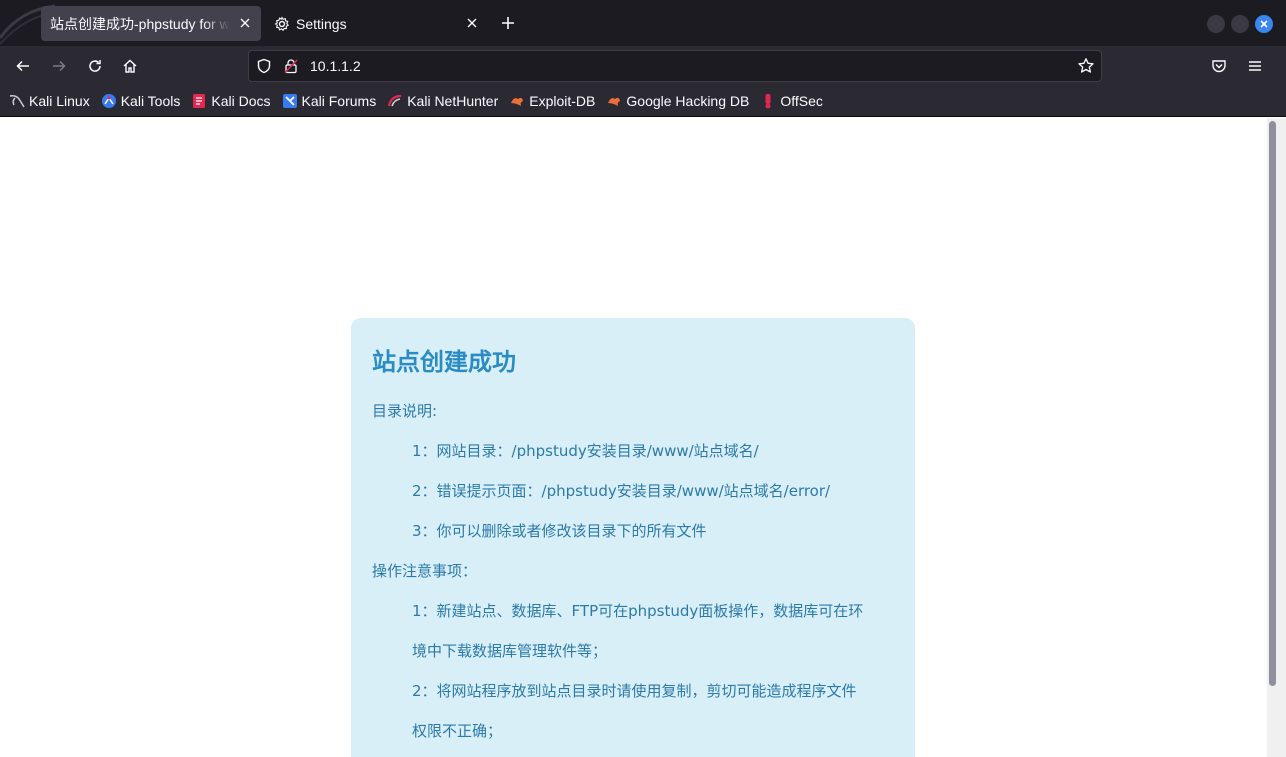 This screenshot has width=1286, height=757. What do you see at coordinates (688, 101) in the screenshot?
I see `bookmark-label: Google Hacking DB` at bounding box center [688, 101].